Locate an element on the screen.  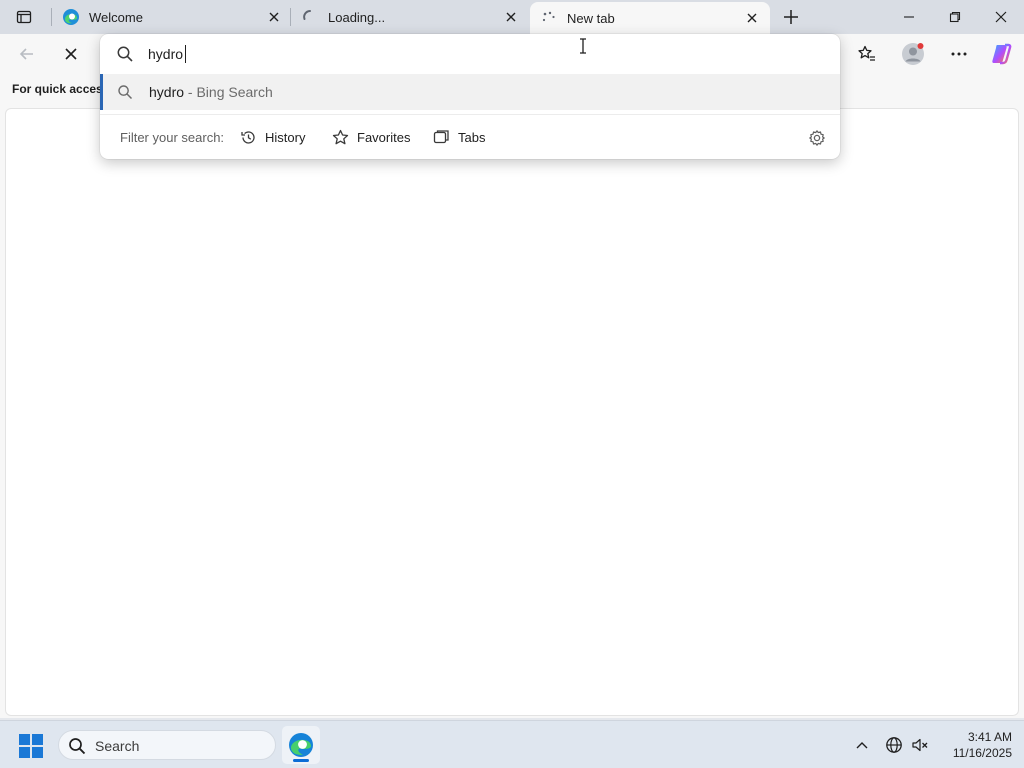
address-input is located at coordinates (468, 54).